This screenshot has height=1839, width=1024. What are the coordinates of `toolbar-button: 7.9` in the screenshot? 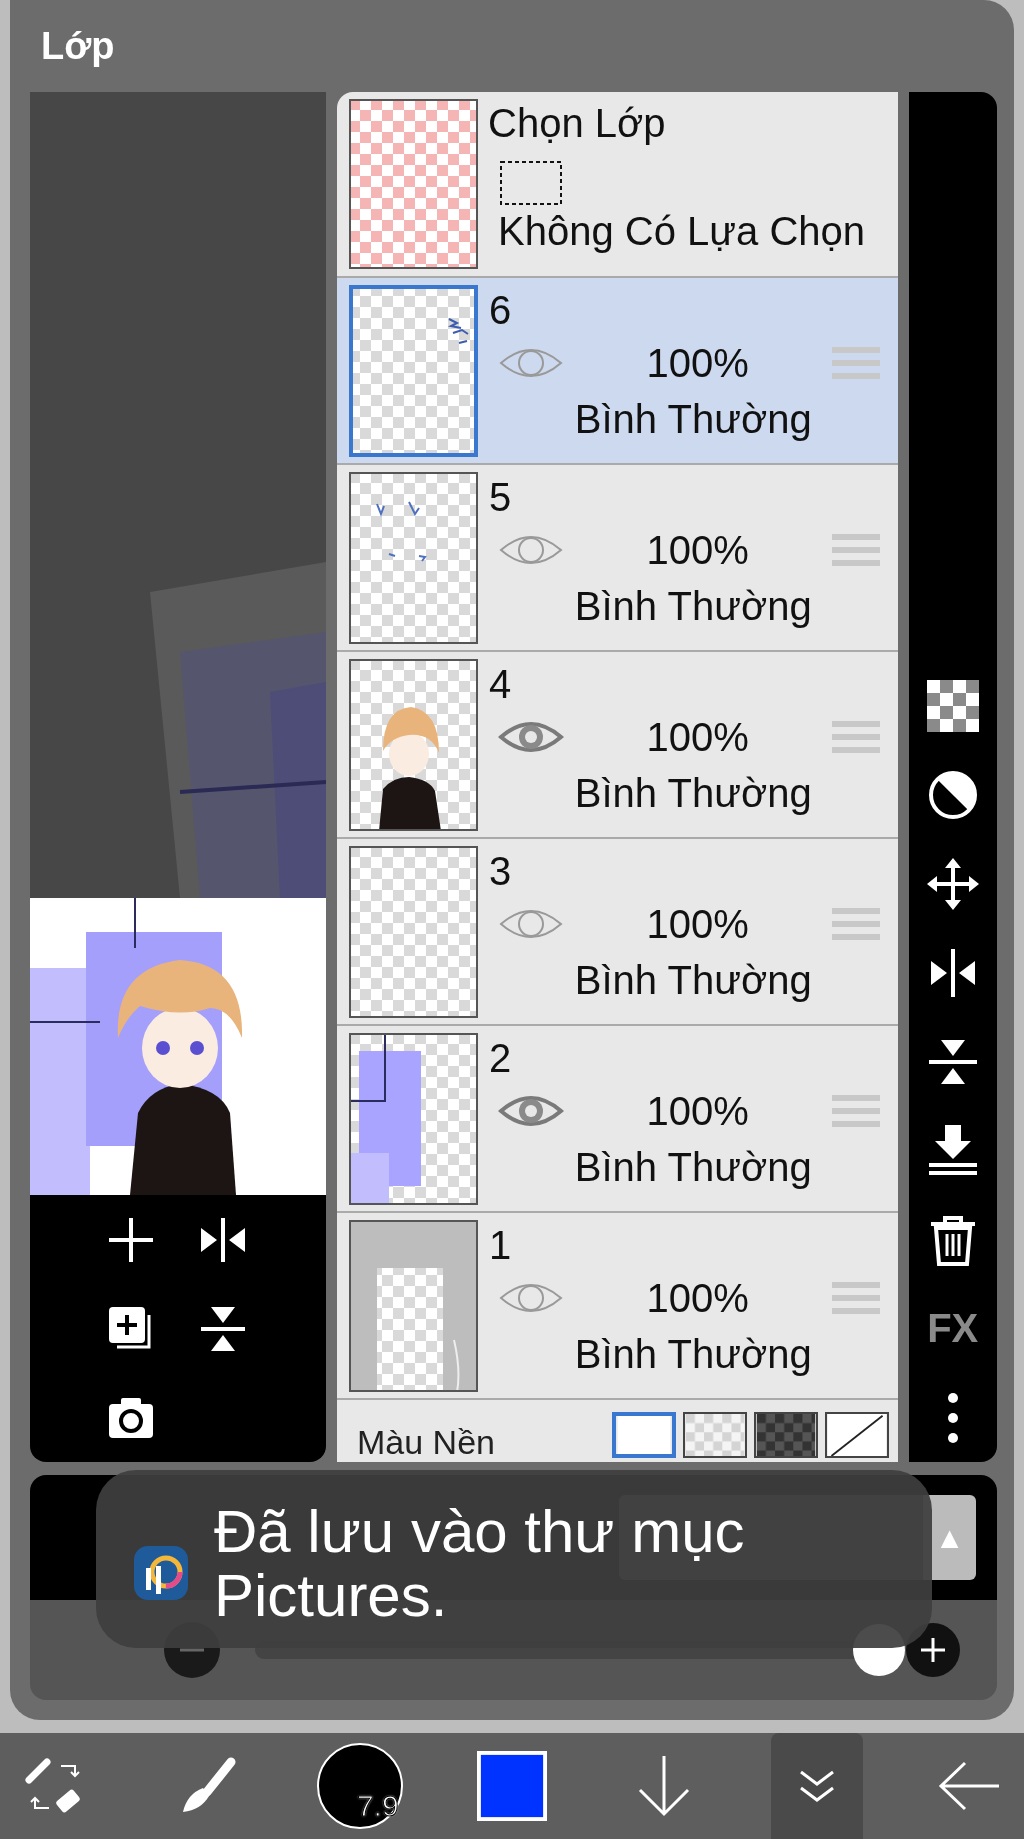 It's located at (359, 1786).